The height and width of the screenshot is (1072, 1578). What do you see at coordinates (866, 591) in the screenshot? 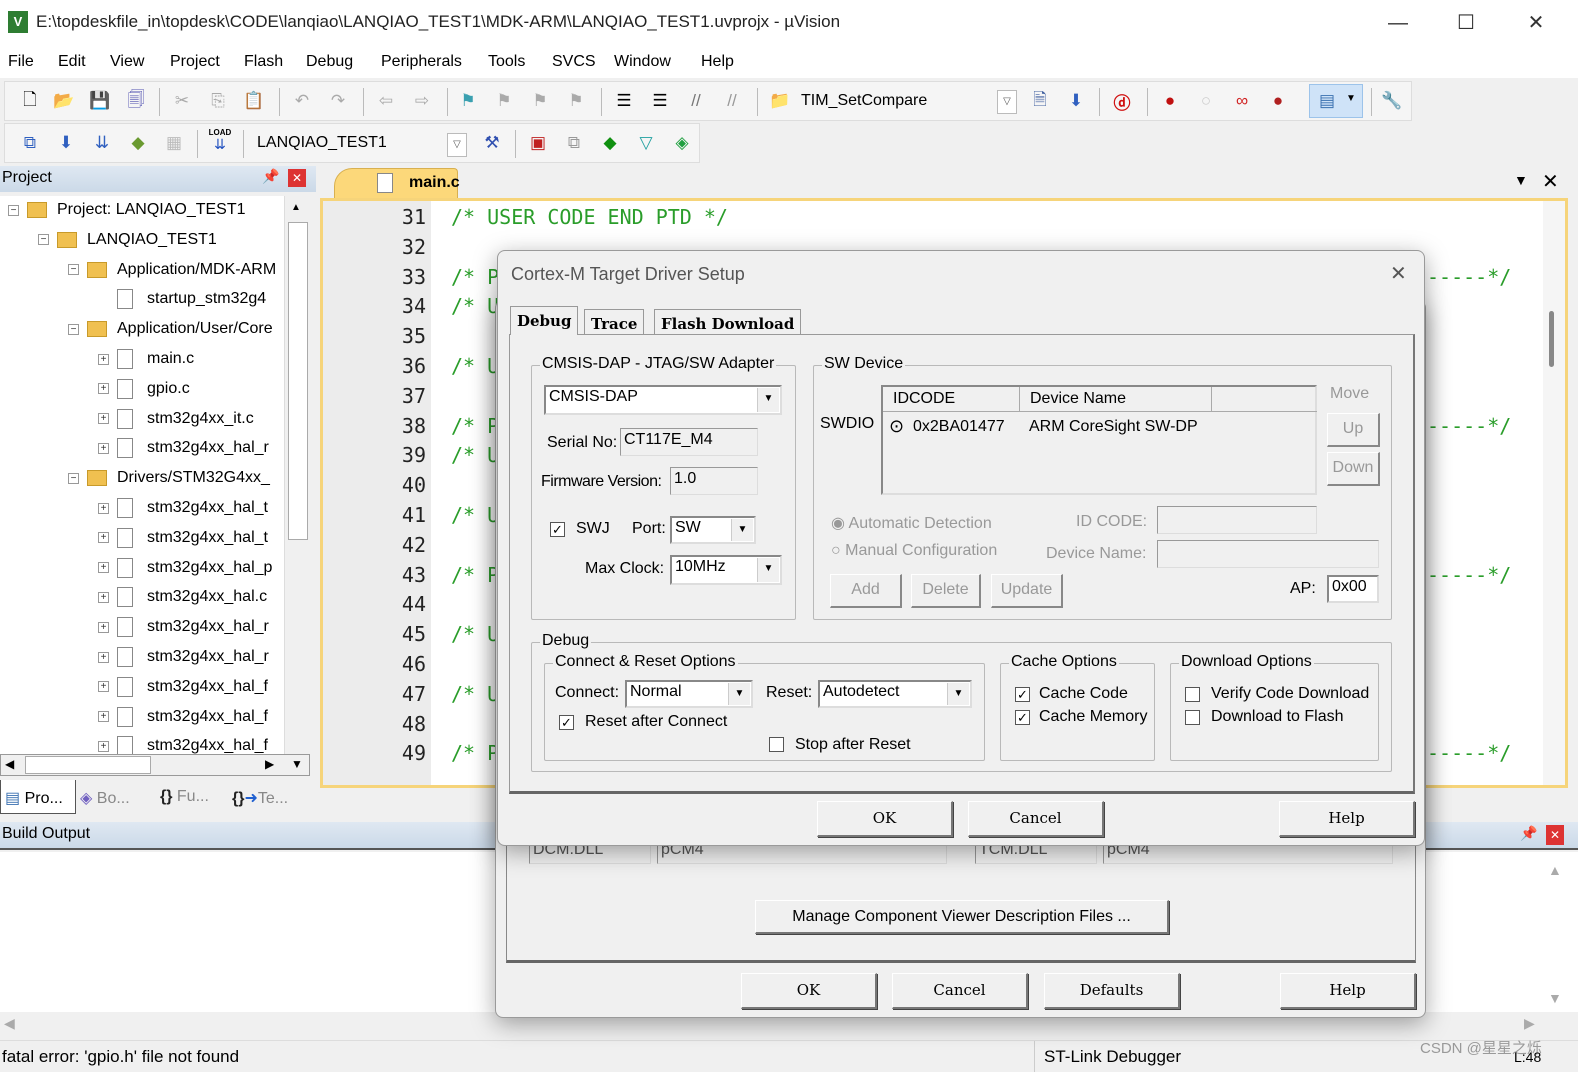
I see `add-button: Add` at bounding box center [866, 591].